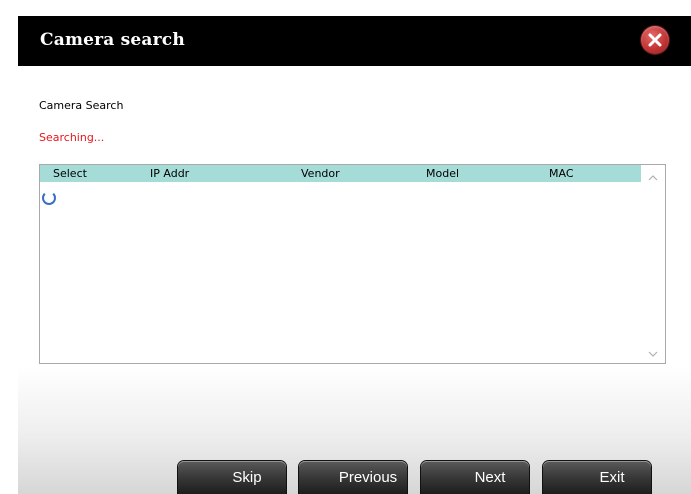 The image size is (691, 494). I want to click on next-button: Next, so click(475, 477).